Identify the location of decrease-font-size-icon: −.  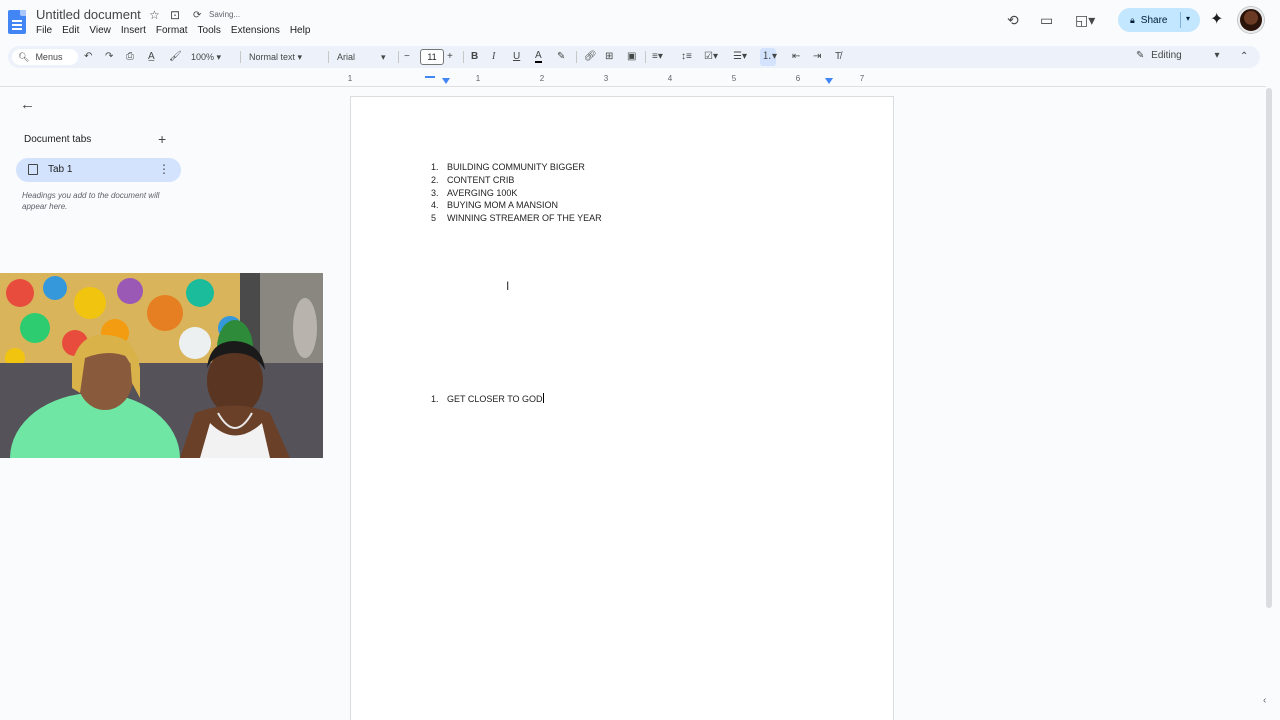
(407, 57).